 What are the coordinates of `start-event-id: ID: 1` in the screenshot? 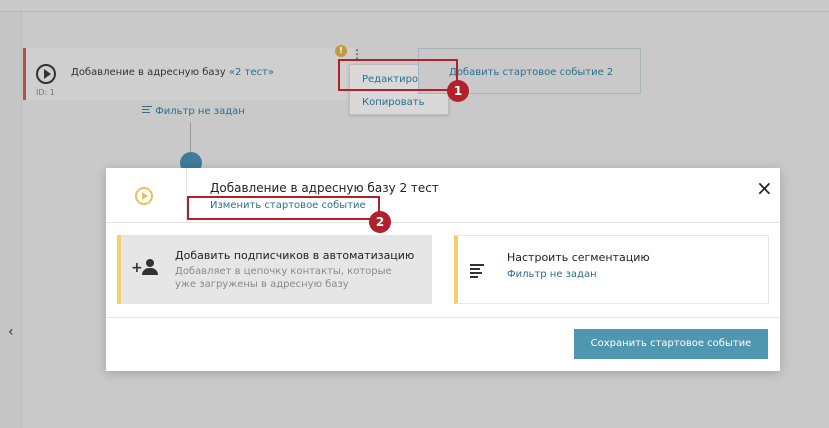 It's located at (45, 92).